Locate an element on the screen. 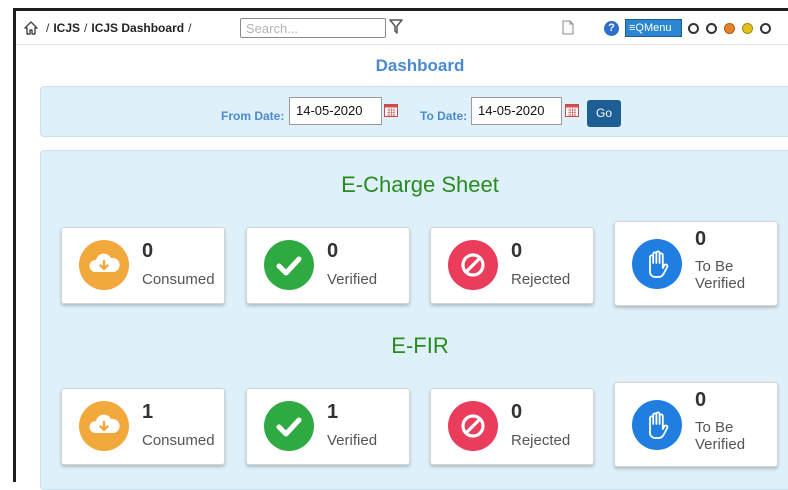  from-date-input: 14-05-2020 is located at coordinates (335, 111).